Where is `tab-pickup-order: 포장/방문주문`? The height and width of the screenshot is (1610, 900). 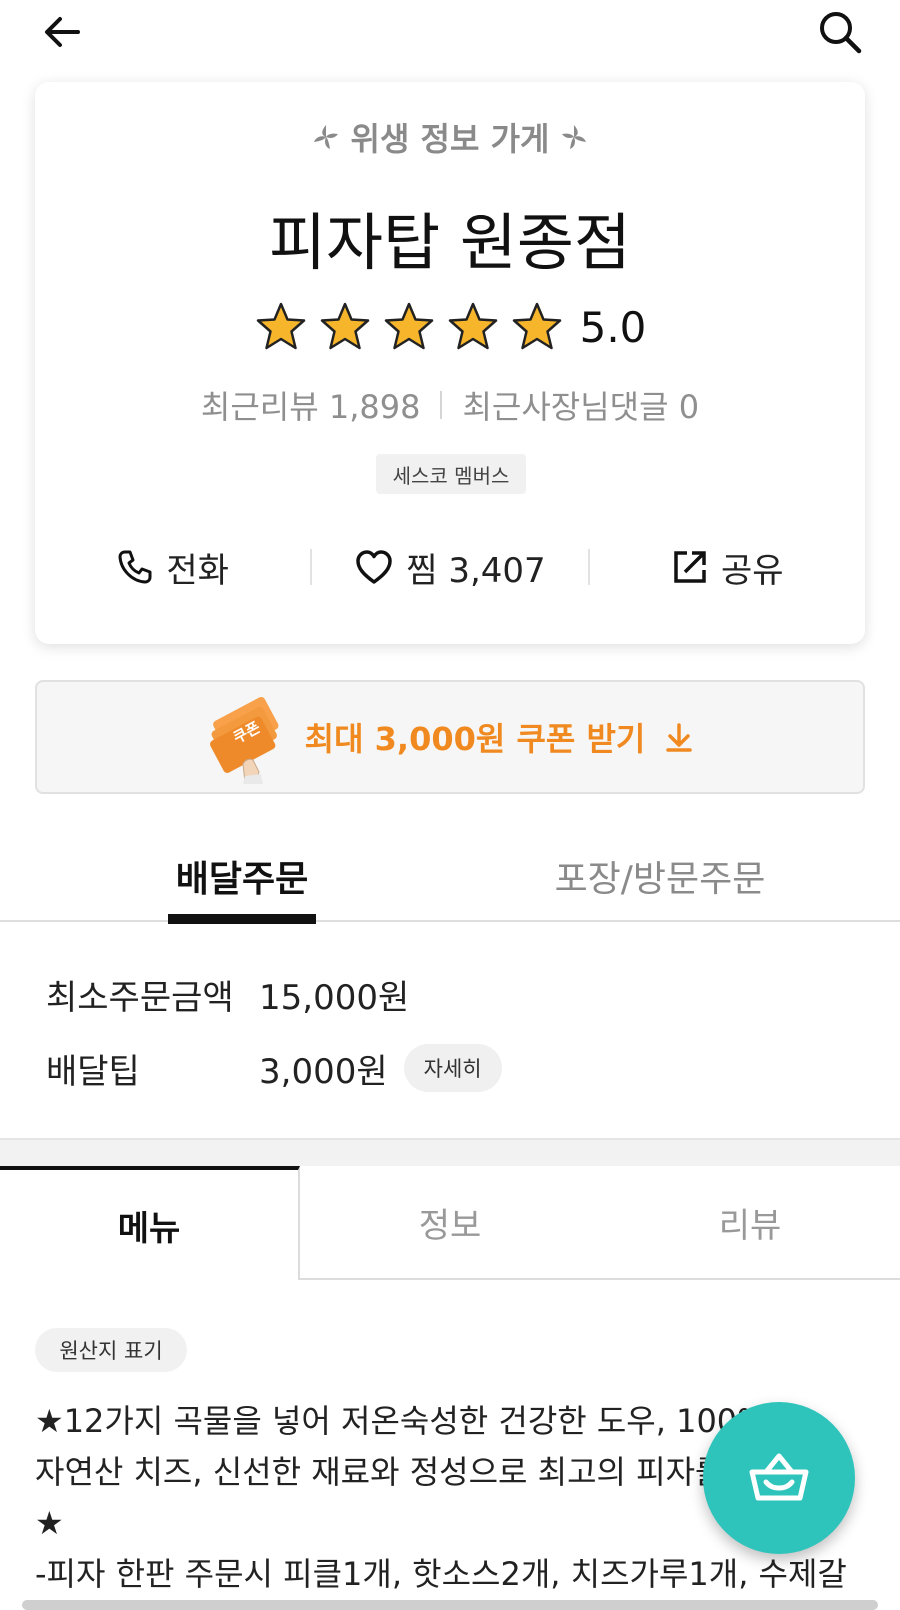
tab-pickup-order: 포장/방문주문 is located at coordinates (660, 876).